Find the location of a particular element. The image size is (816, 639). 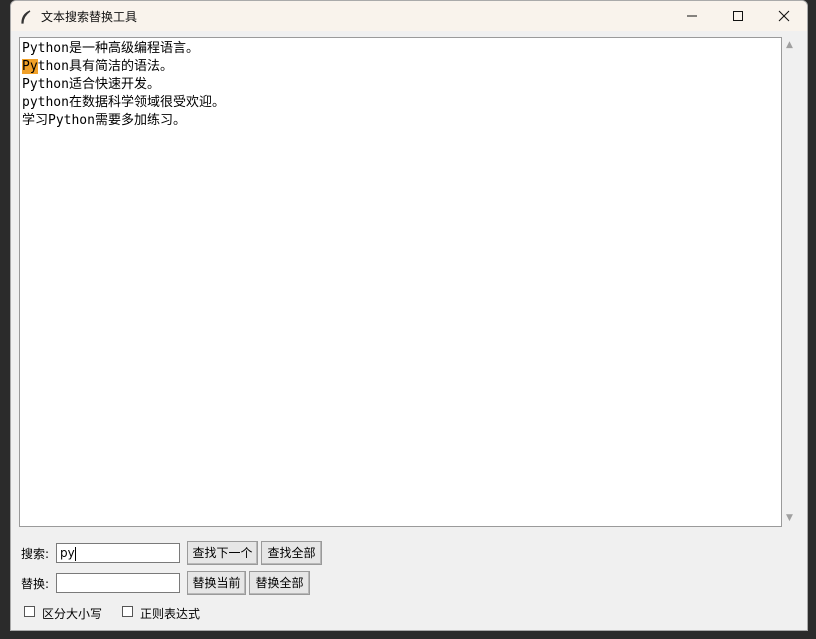

search-input: py is located at coordinates (118, 553).